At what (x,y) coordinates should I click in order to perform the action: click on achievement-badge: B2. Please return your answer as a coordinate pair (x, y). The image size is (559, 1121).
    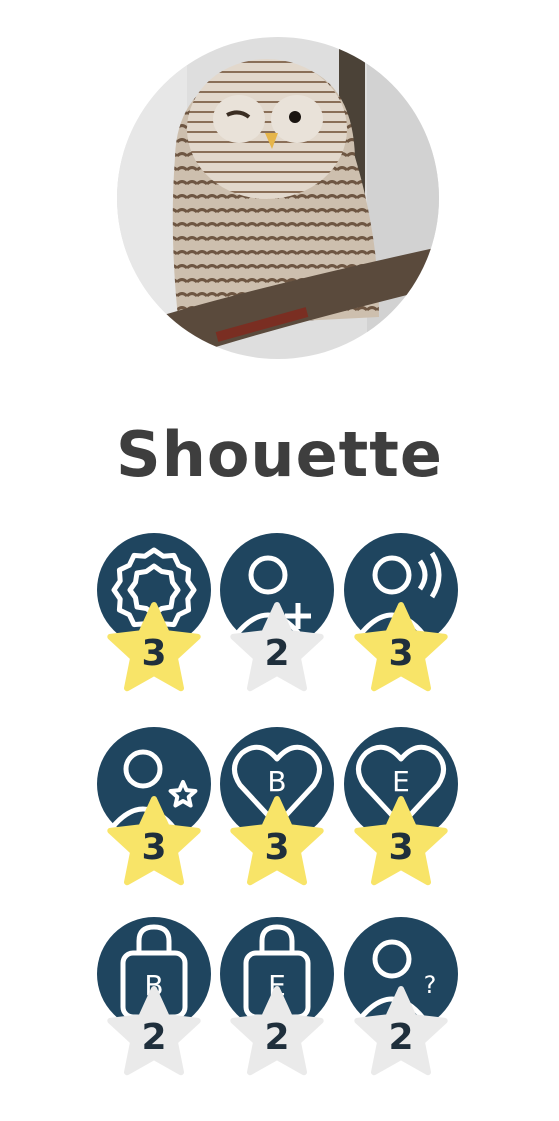
    Looking at the image, I should click on (154, 997).